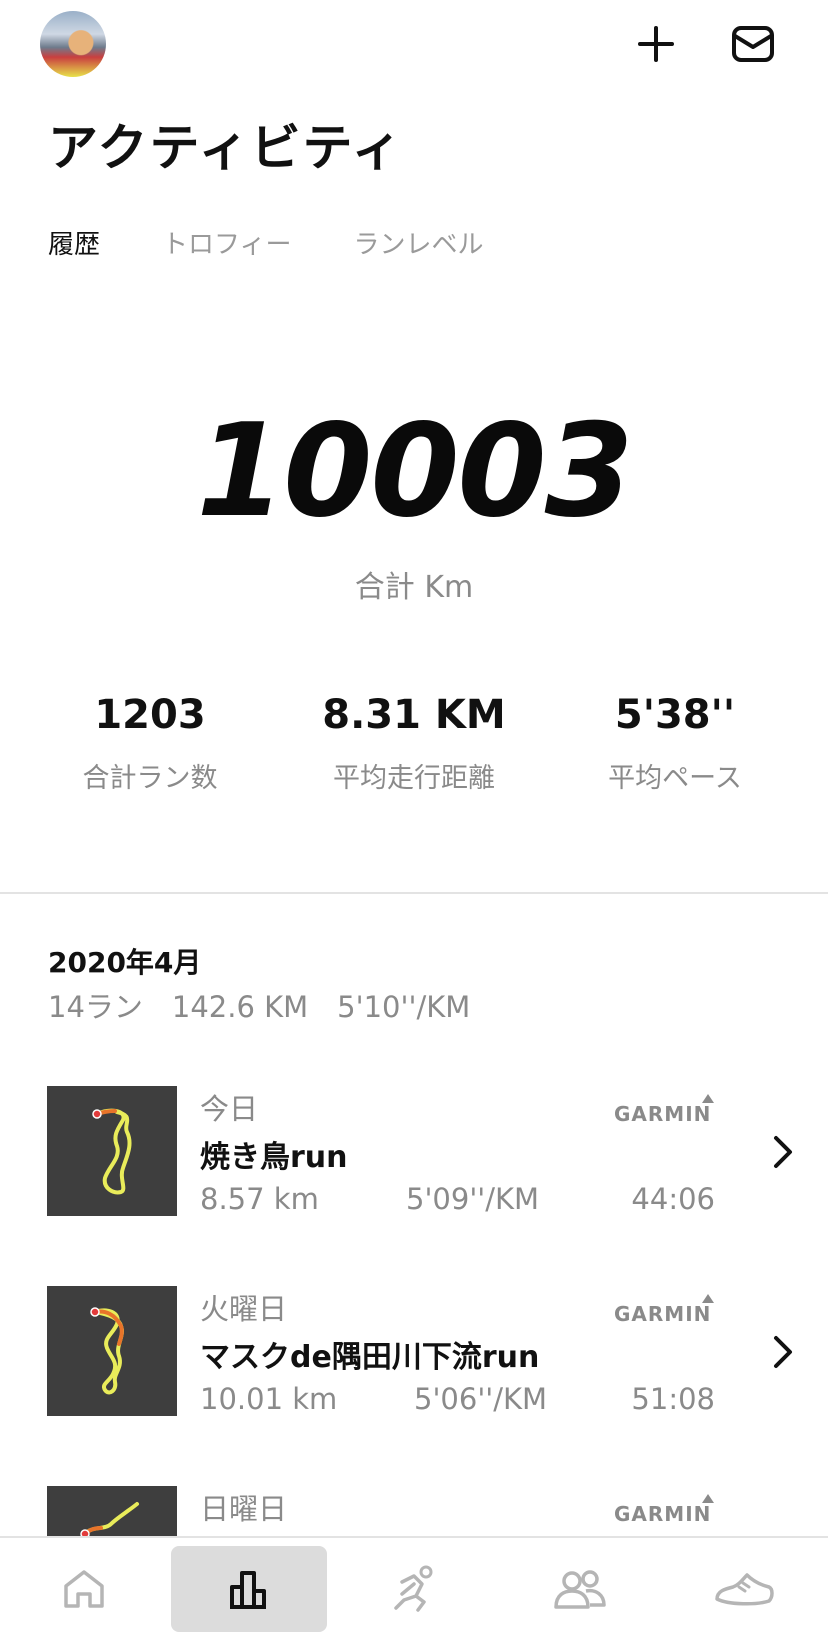 Image resolution: width=828 pixels, height=1636 pixels. I want to click on inbox-button, so click(753, 44).